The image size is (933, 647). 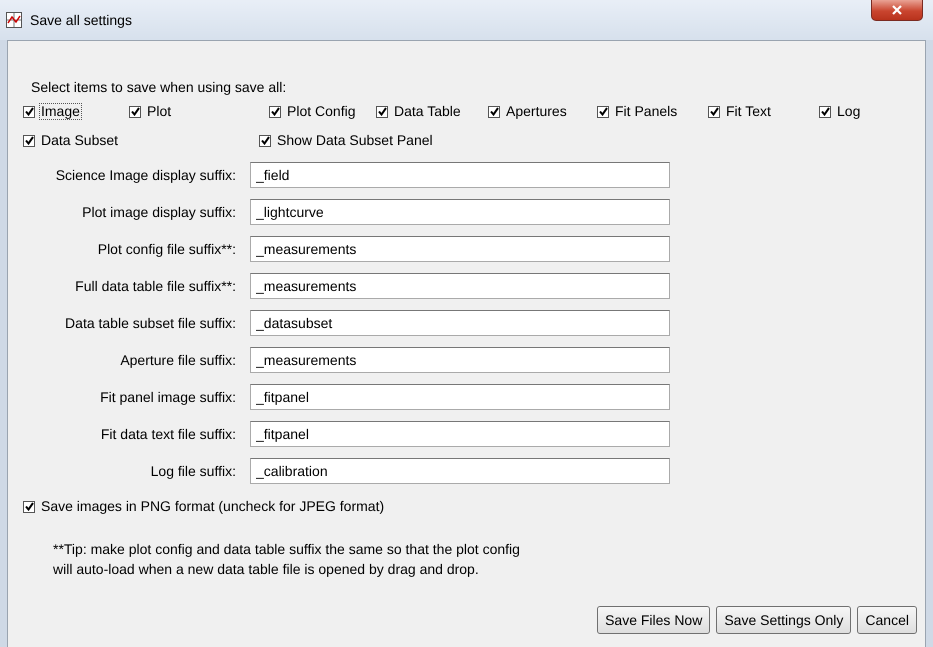 I want to click on field-label: Log file suffix:, so click(x=193, y=471).